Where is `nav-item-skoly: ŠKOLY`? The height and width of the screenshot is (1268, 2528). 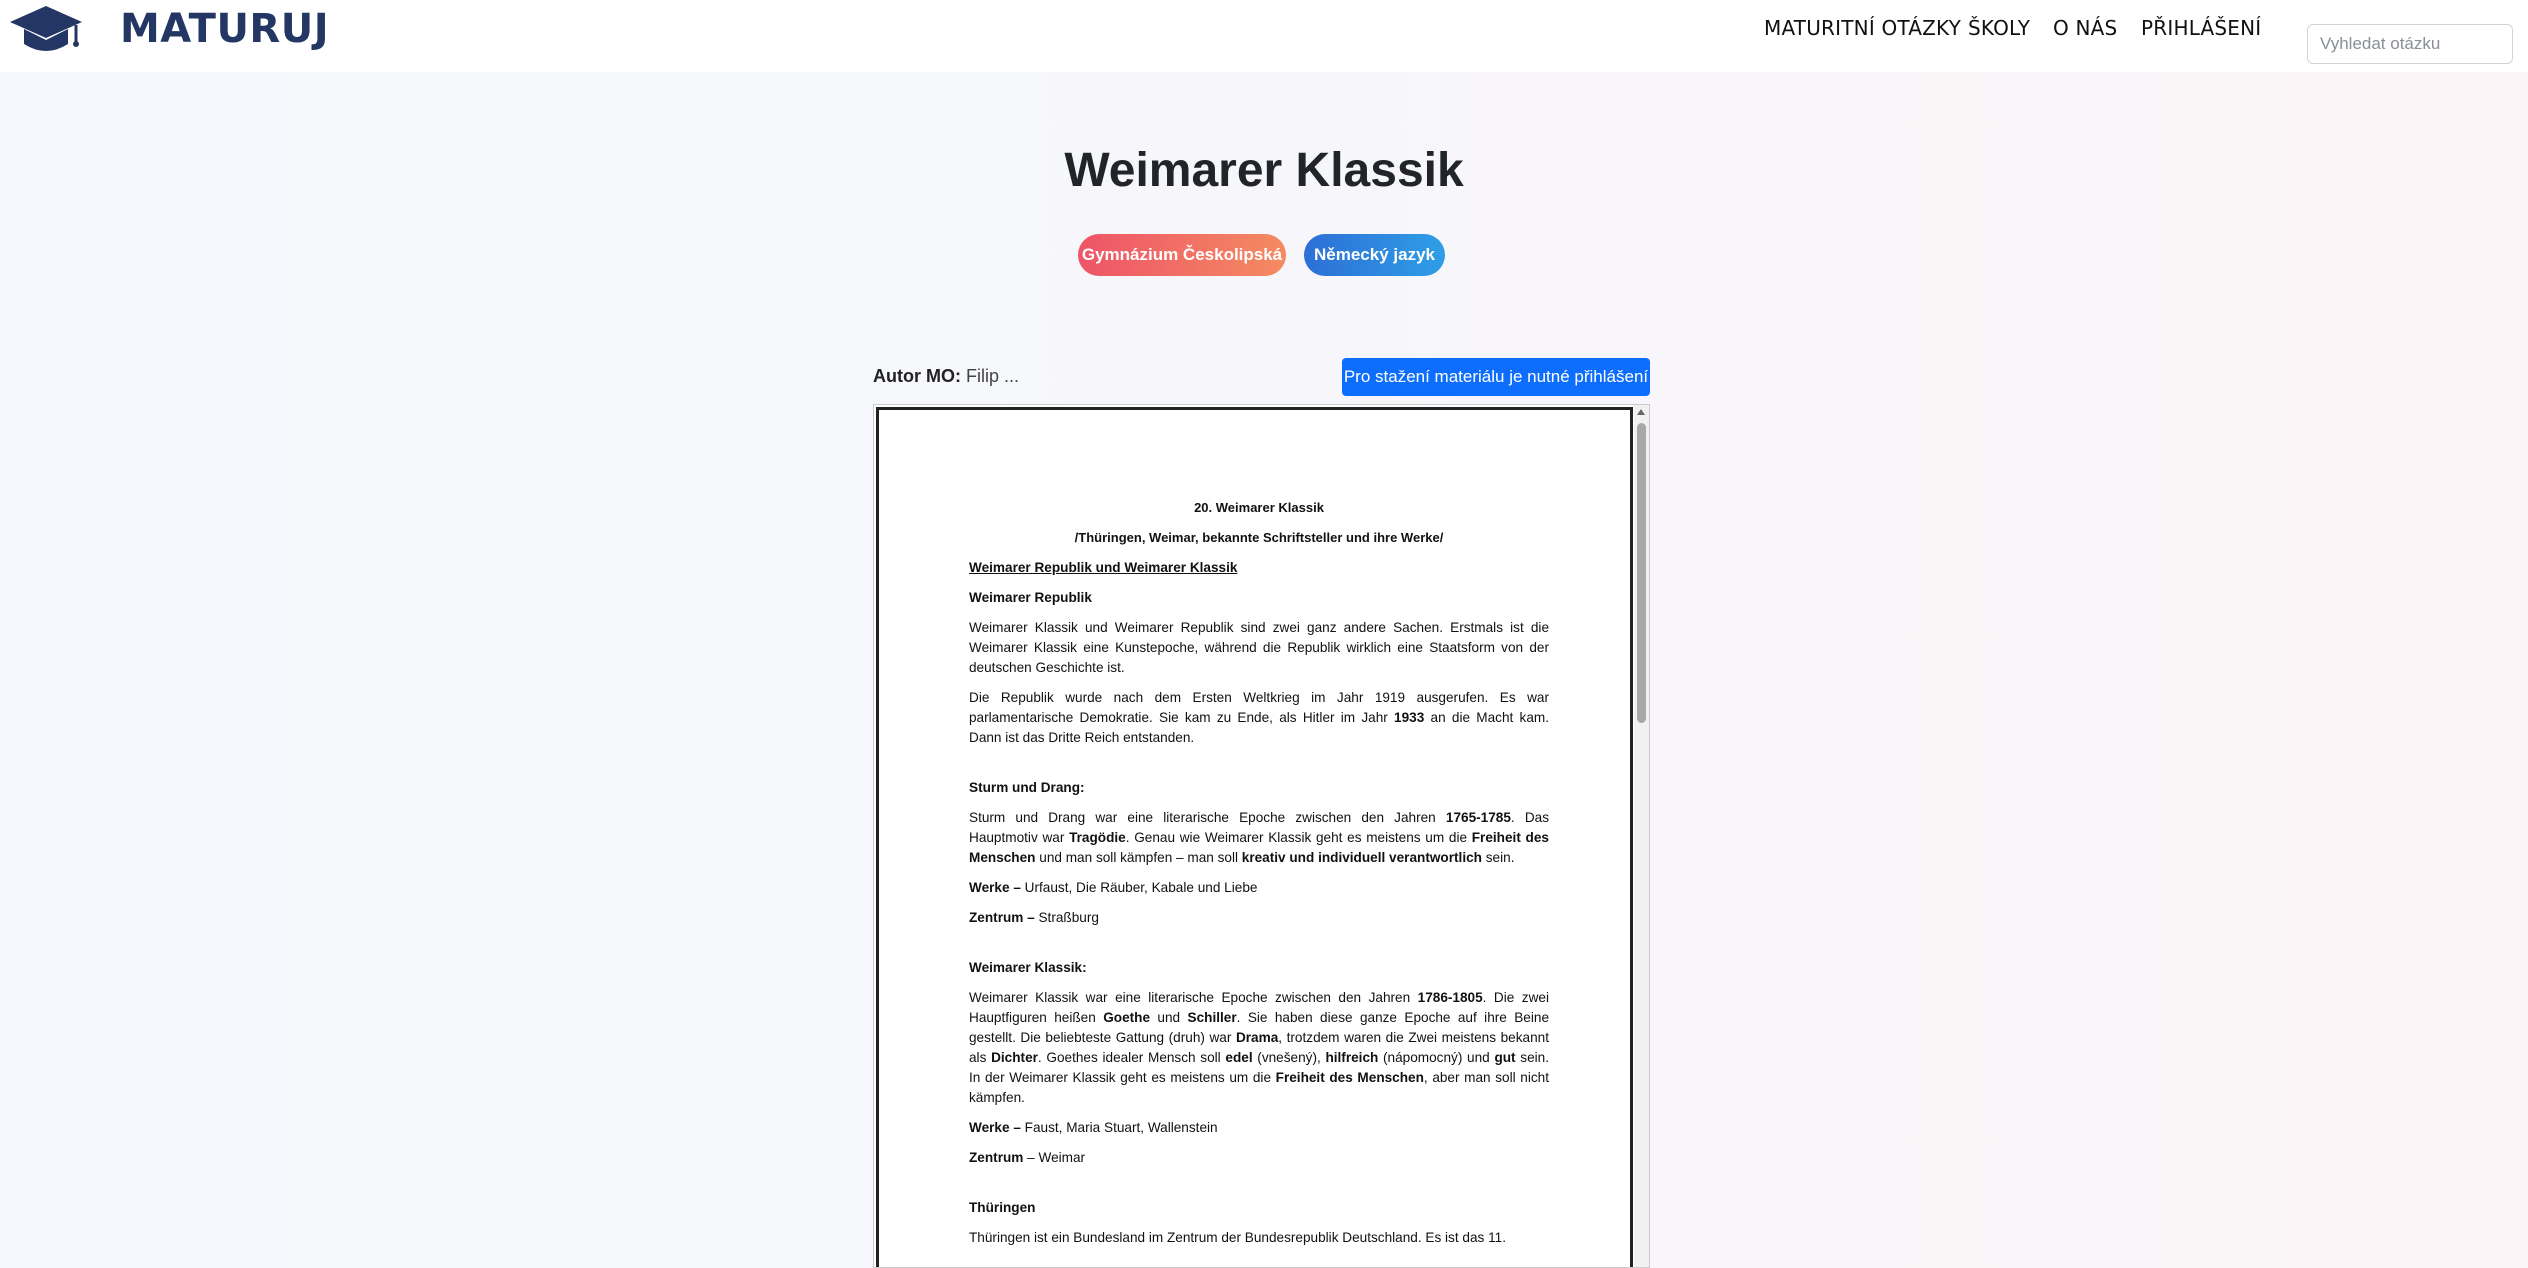 nav-item-skoly: ŠKOLY is located at coordinates (1999, 28).